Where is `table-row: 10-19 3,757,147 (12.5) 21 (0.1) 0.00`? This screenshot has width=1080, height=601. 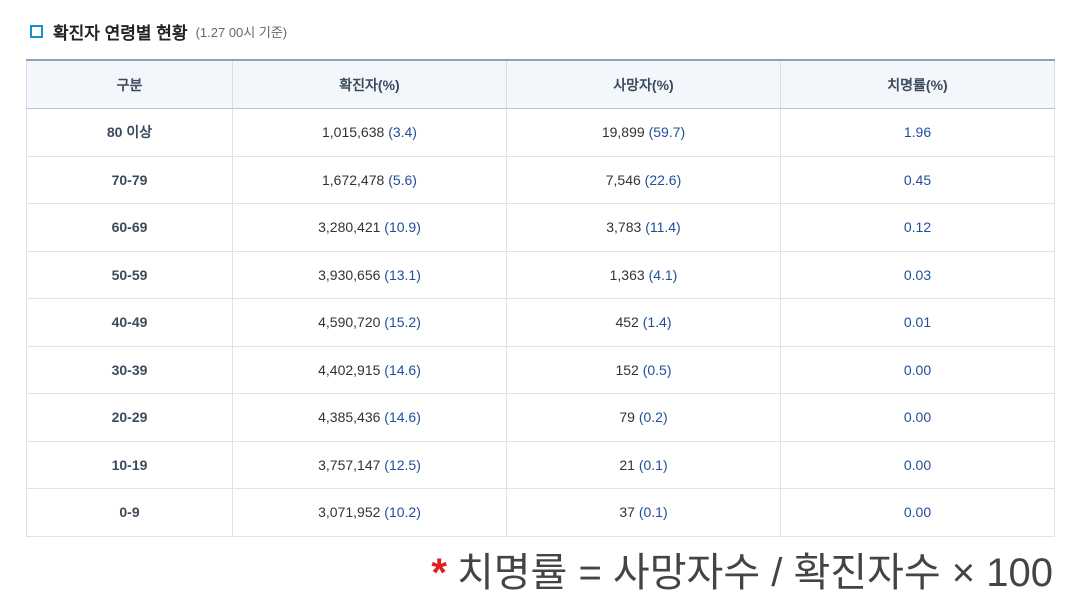
table-row: 10-19 3,757,147 (12.5) 21 (0.1) 0.00 is located at coordinates (540, 464).